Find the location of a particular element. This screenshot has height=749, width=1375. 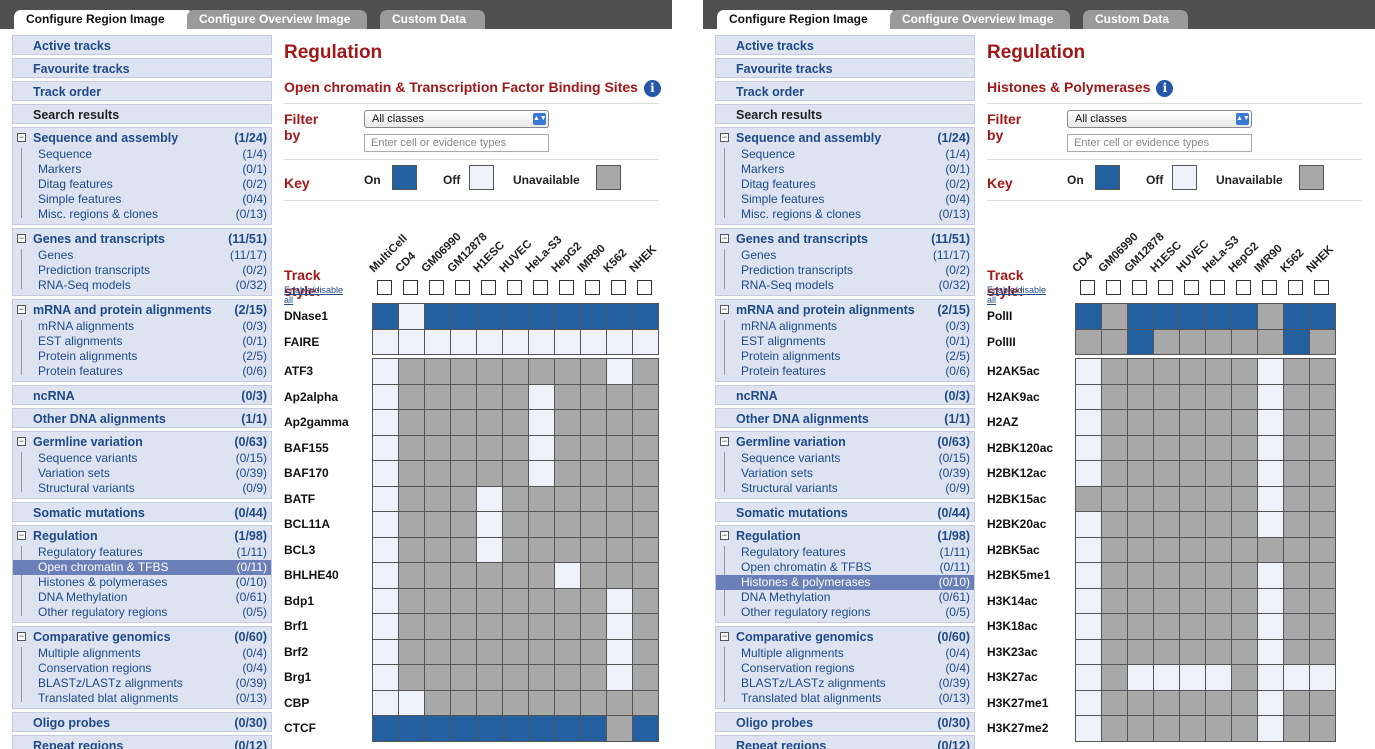

sidebar-item-conservation-regions: Conservation regions (0/4) is located at coordinates (142, 668).